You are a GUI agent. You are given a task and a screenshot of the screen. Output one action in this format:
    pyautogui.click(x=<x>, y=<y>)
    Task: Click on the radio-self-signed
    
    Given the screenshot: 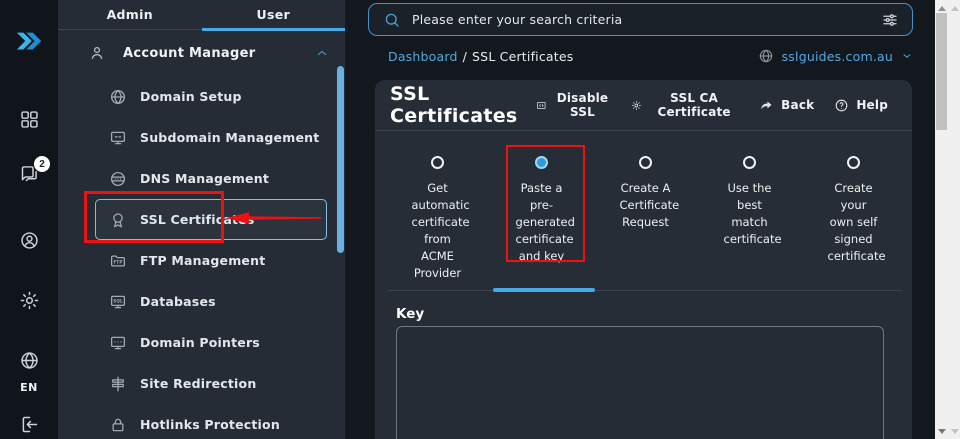 What is the action you would take?
    pyautogui.click(x=853, y=162)
    